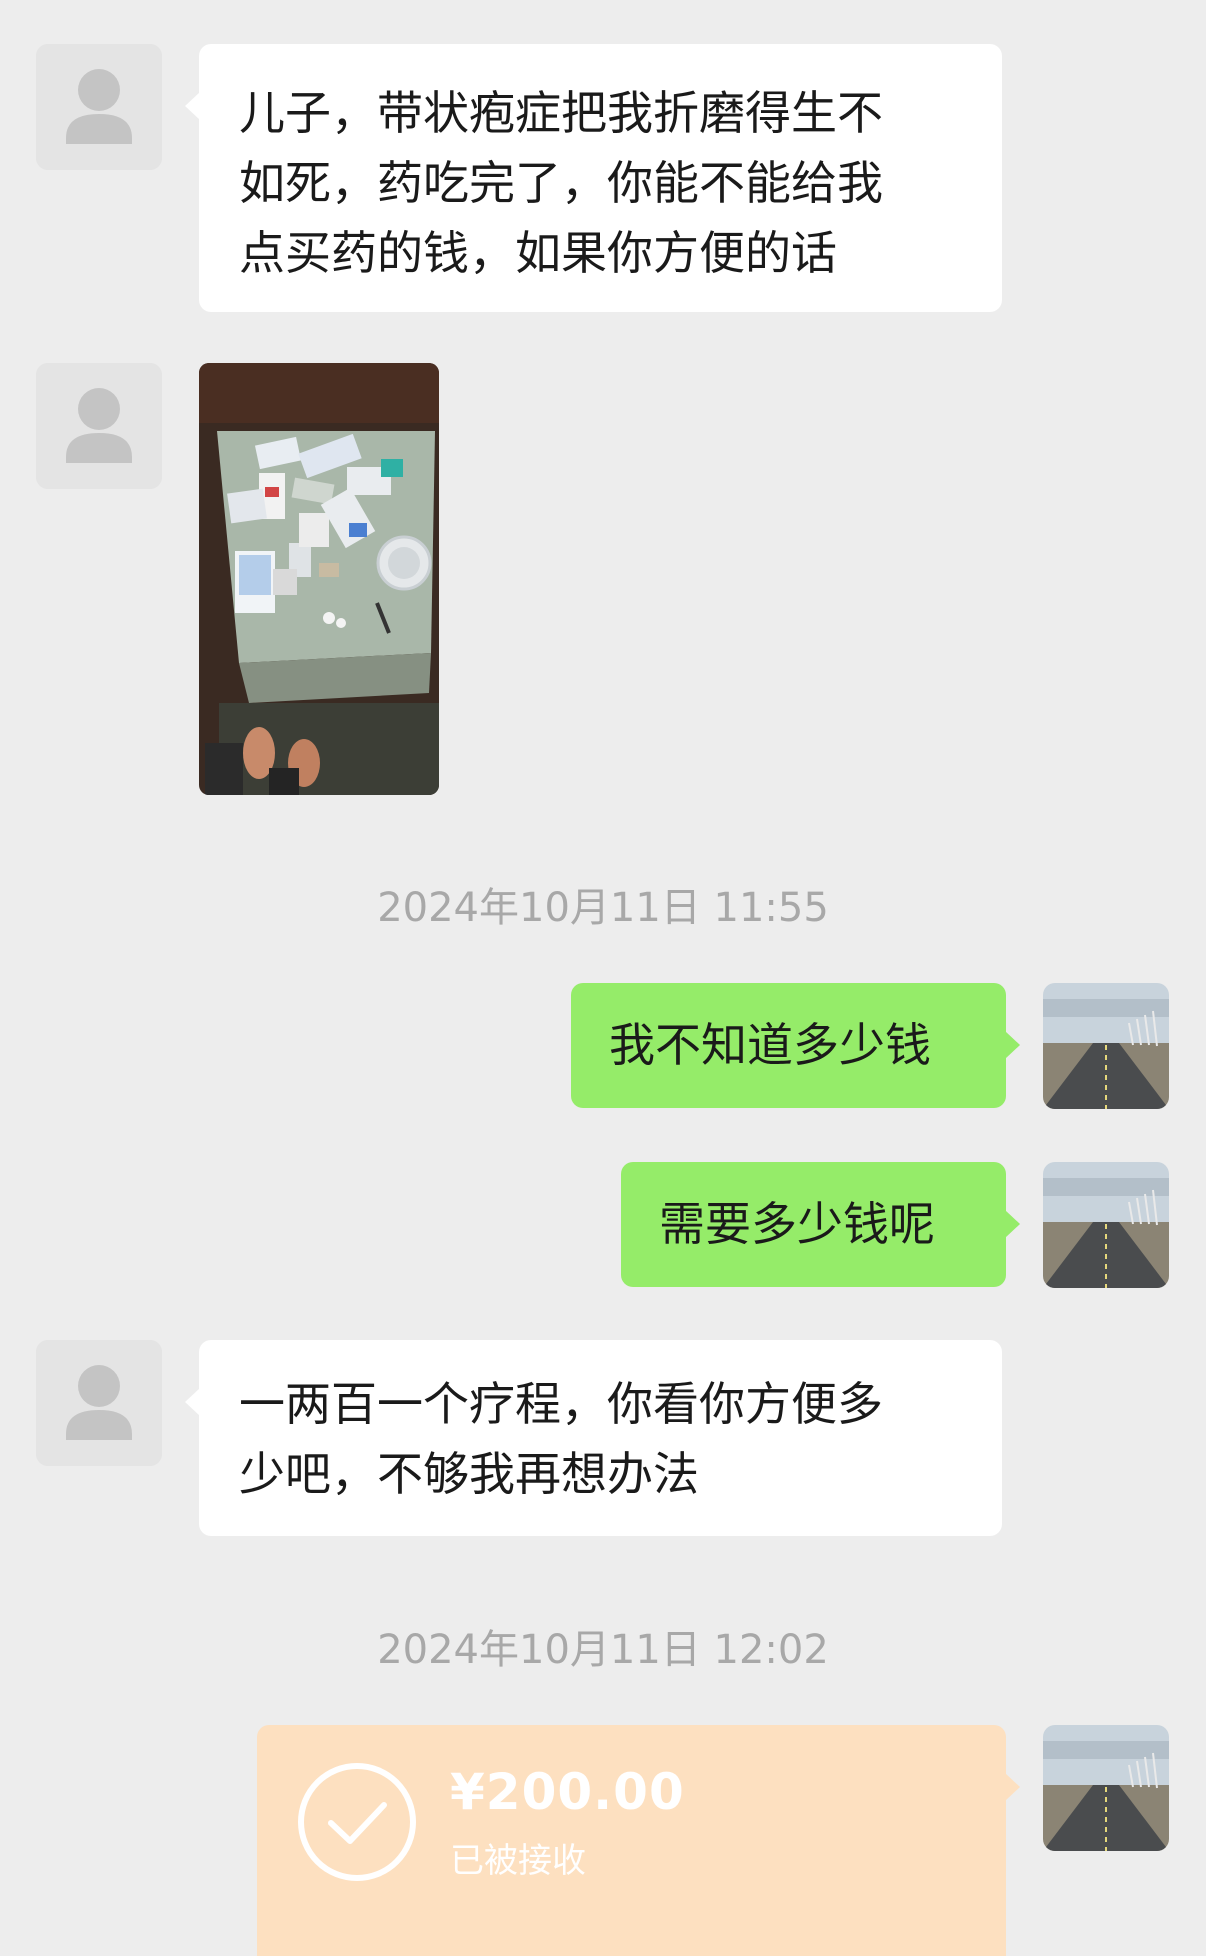 The width and height of the screenshot is (1206, 1956). Describe the element at coordinates (797, 1224) in the screenshot. I see `message-text: 需要多少钱呢` at that location.